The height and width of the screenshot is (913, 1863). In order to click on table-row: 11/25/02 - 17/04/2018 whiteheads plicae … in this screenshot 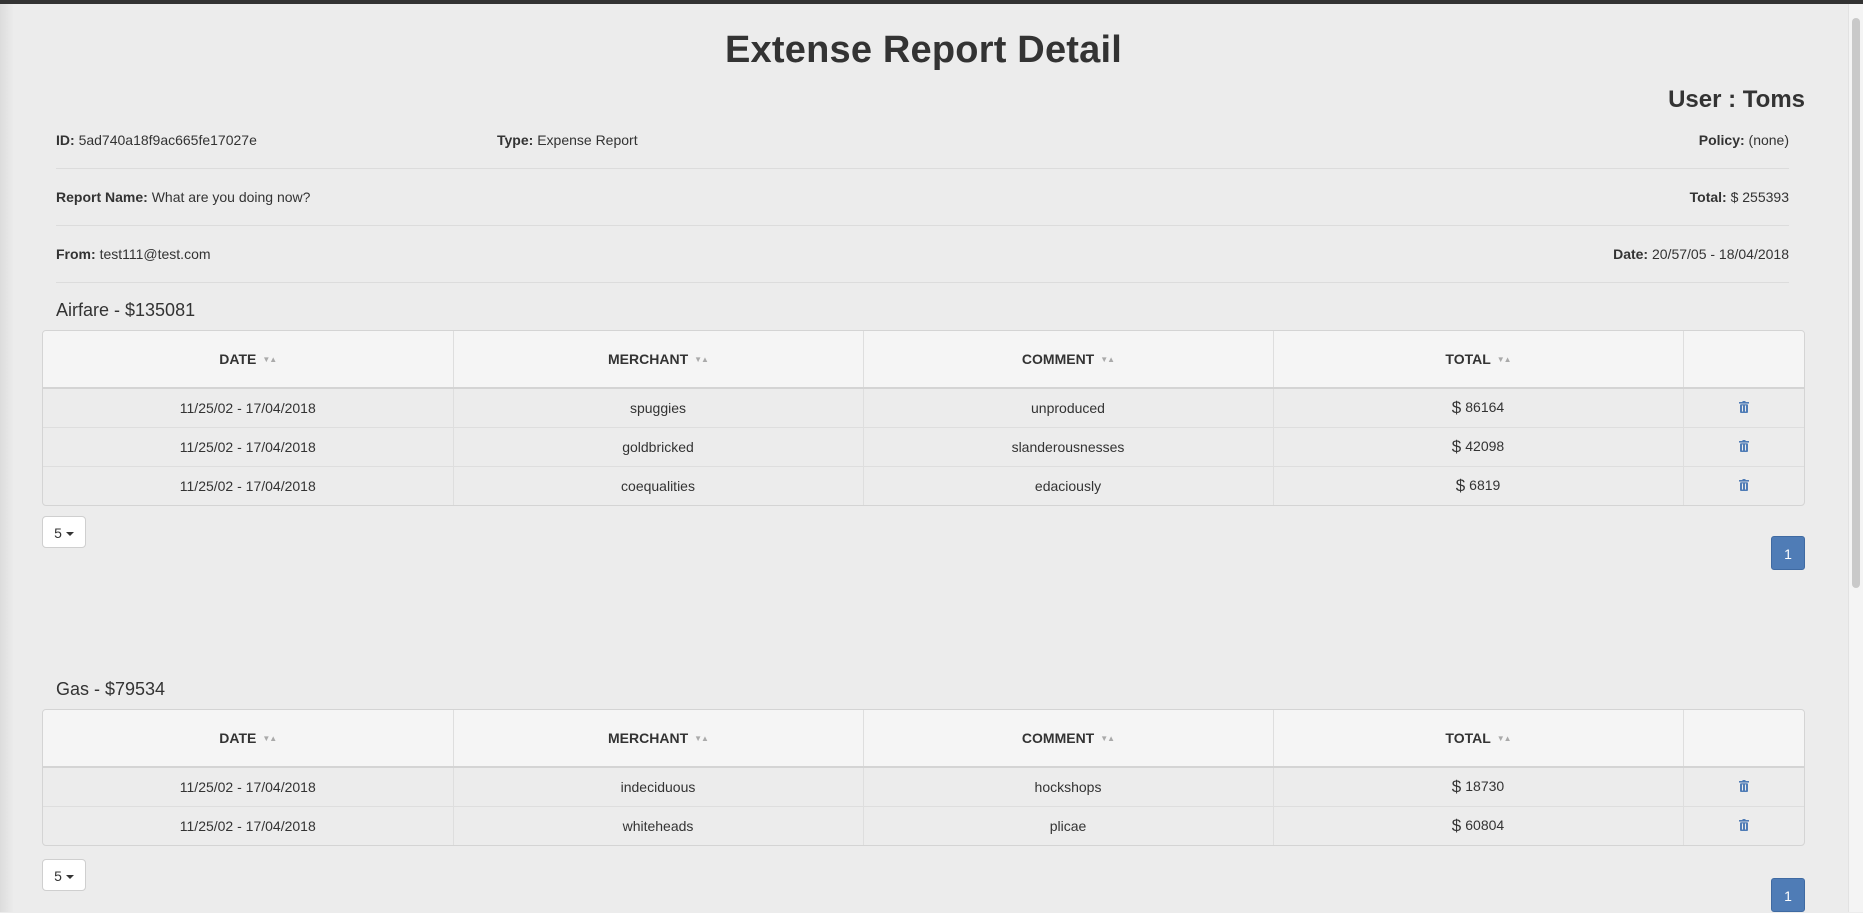, I will do `click(923, 825)`.